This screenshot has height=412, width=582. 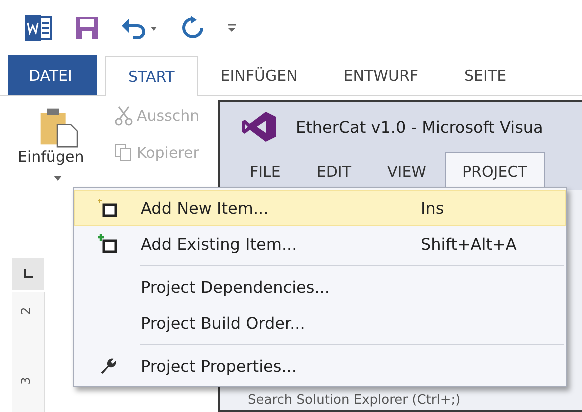 What do you see at coordinates (58, 178) in the screenshot?
I see `caret-icon` at bounding box center [58, 178].